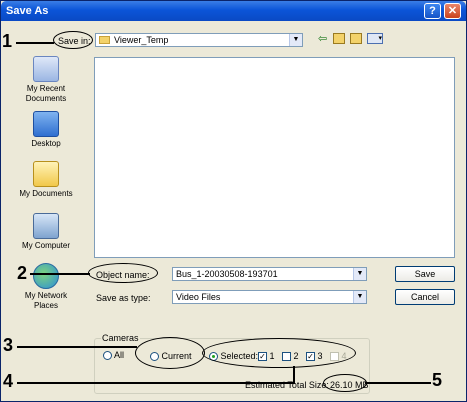  I want to click on radio-all: All, so click(114, 355).